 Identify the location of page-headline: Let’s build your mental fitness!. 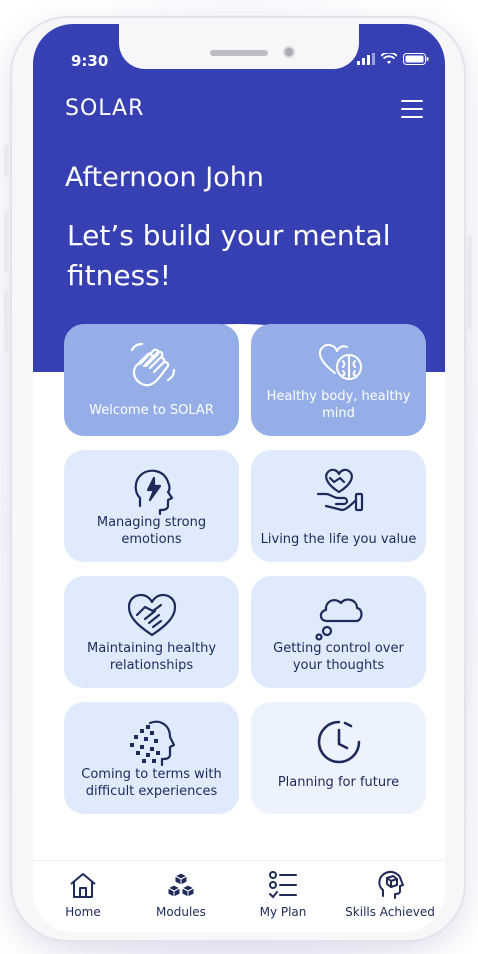
(229, 255).